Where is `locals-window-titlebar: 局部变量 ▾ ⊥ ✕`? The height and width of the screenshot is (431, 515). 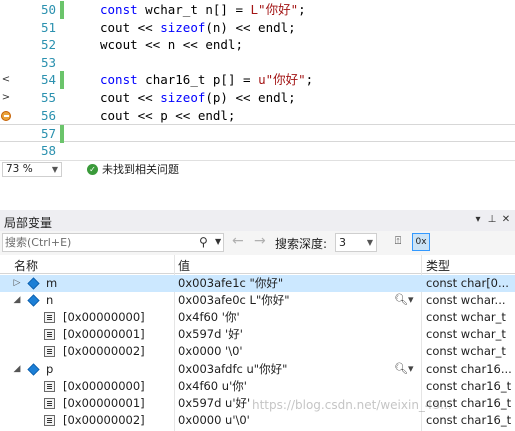
locals-window-titlebar: 局部变量 ▾ ⊥ ✕ is located at coordinates (257, 220).